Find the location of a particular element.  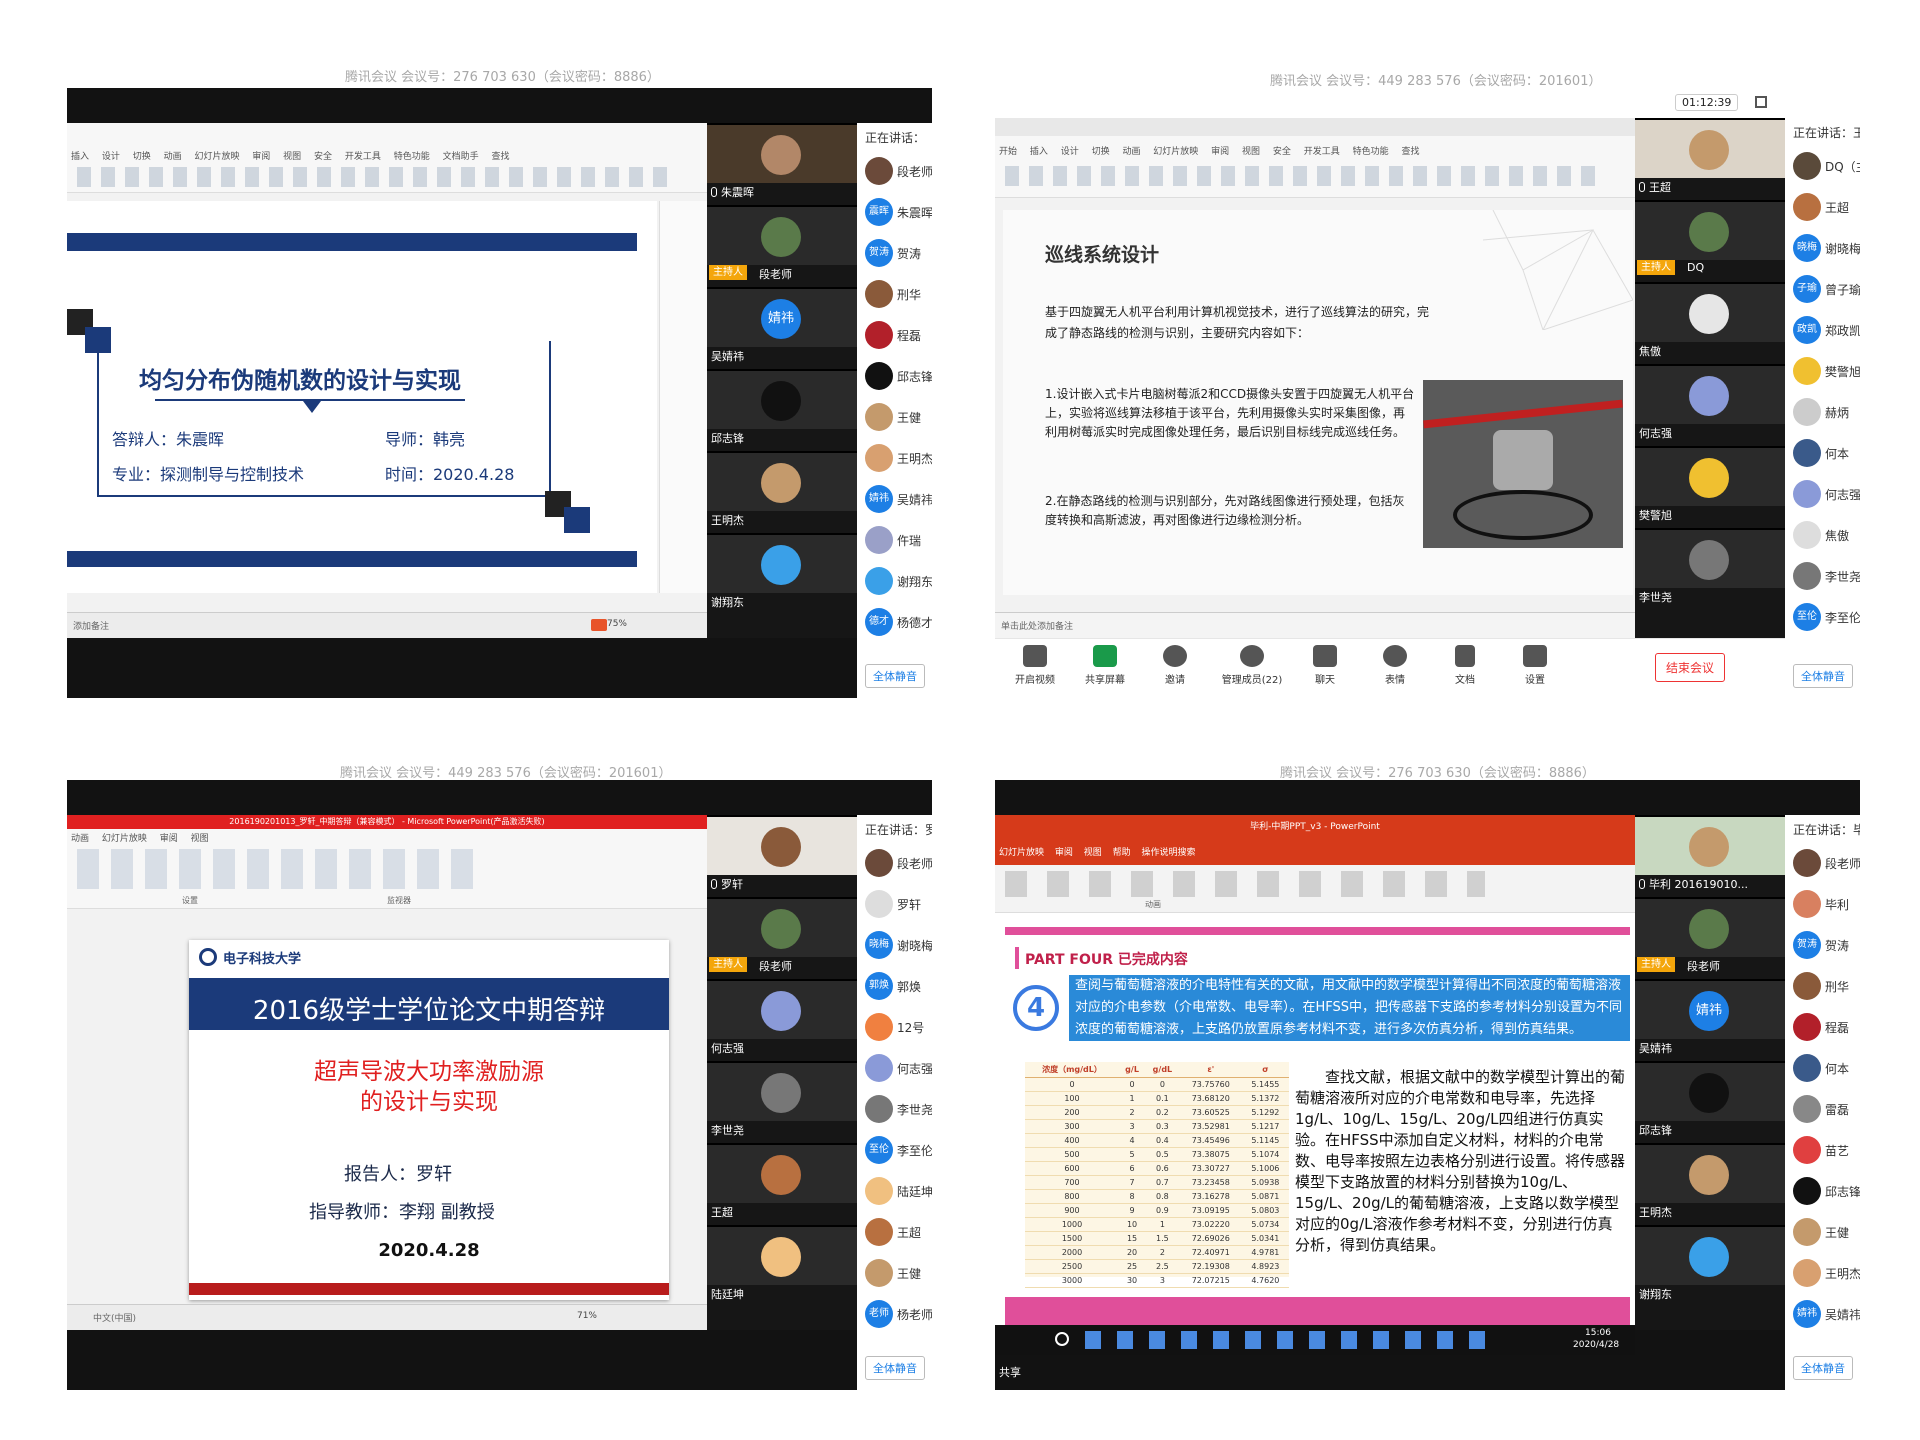

settings-button: 设置 is located at coordinates (1535, 665).